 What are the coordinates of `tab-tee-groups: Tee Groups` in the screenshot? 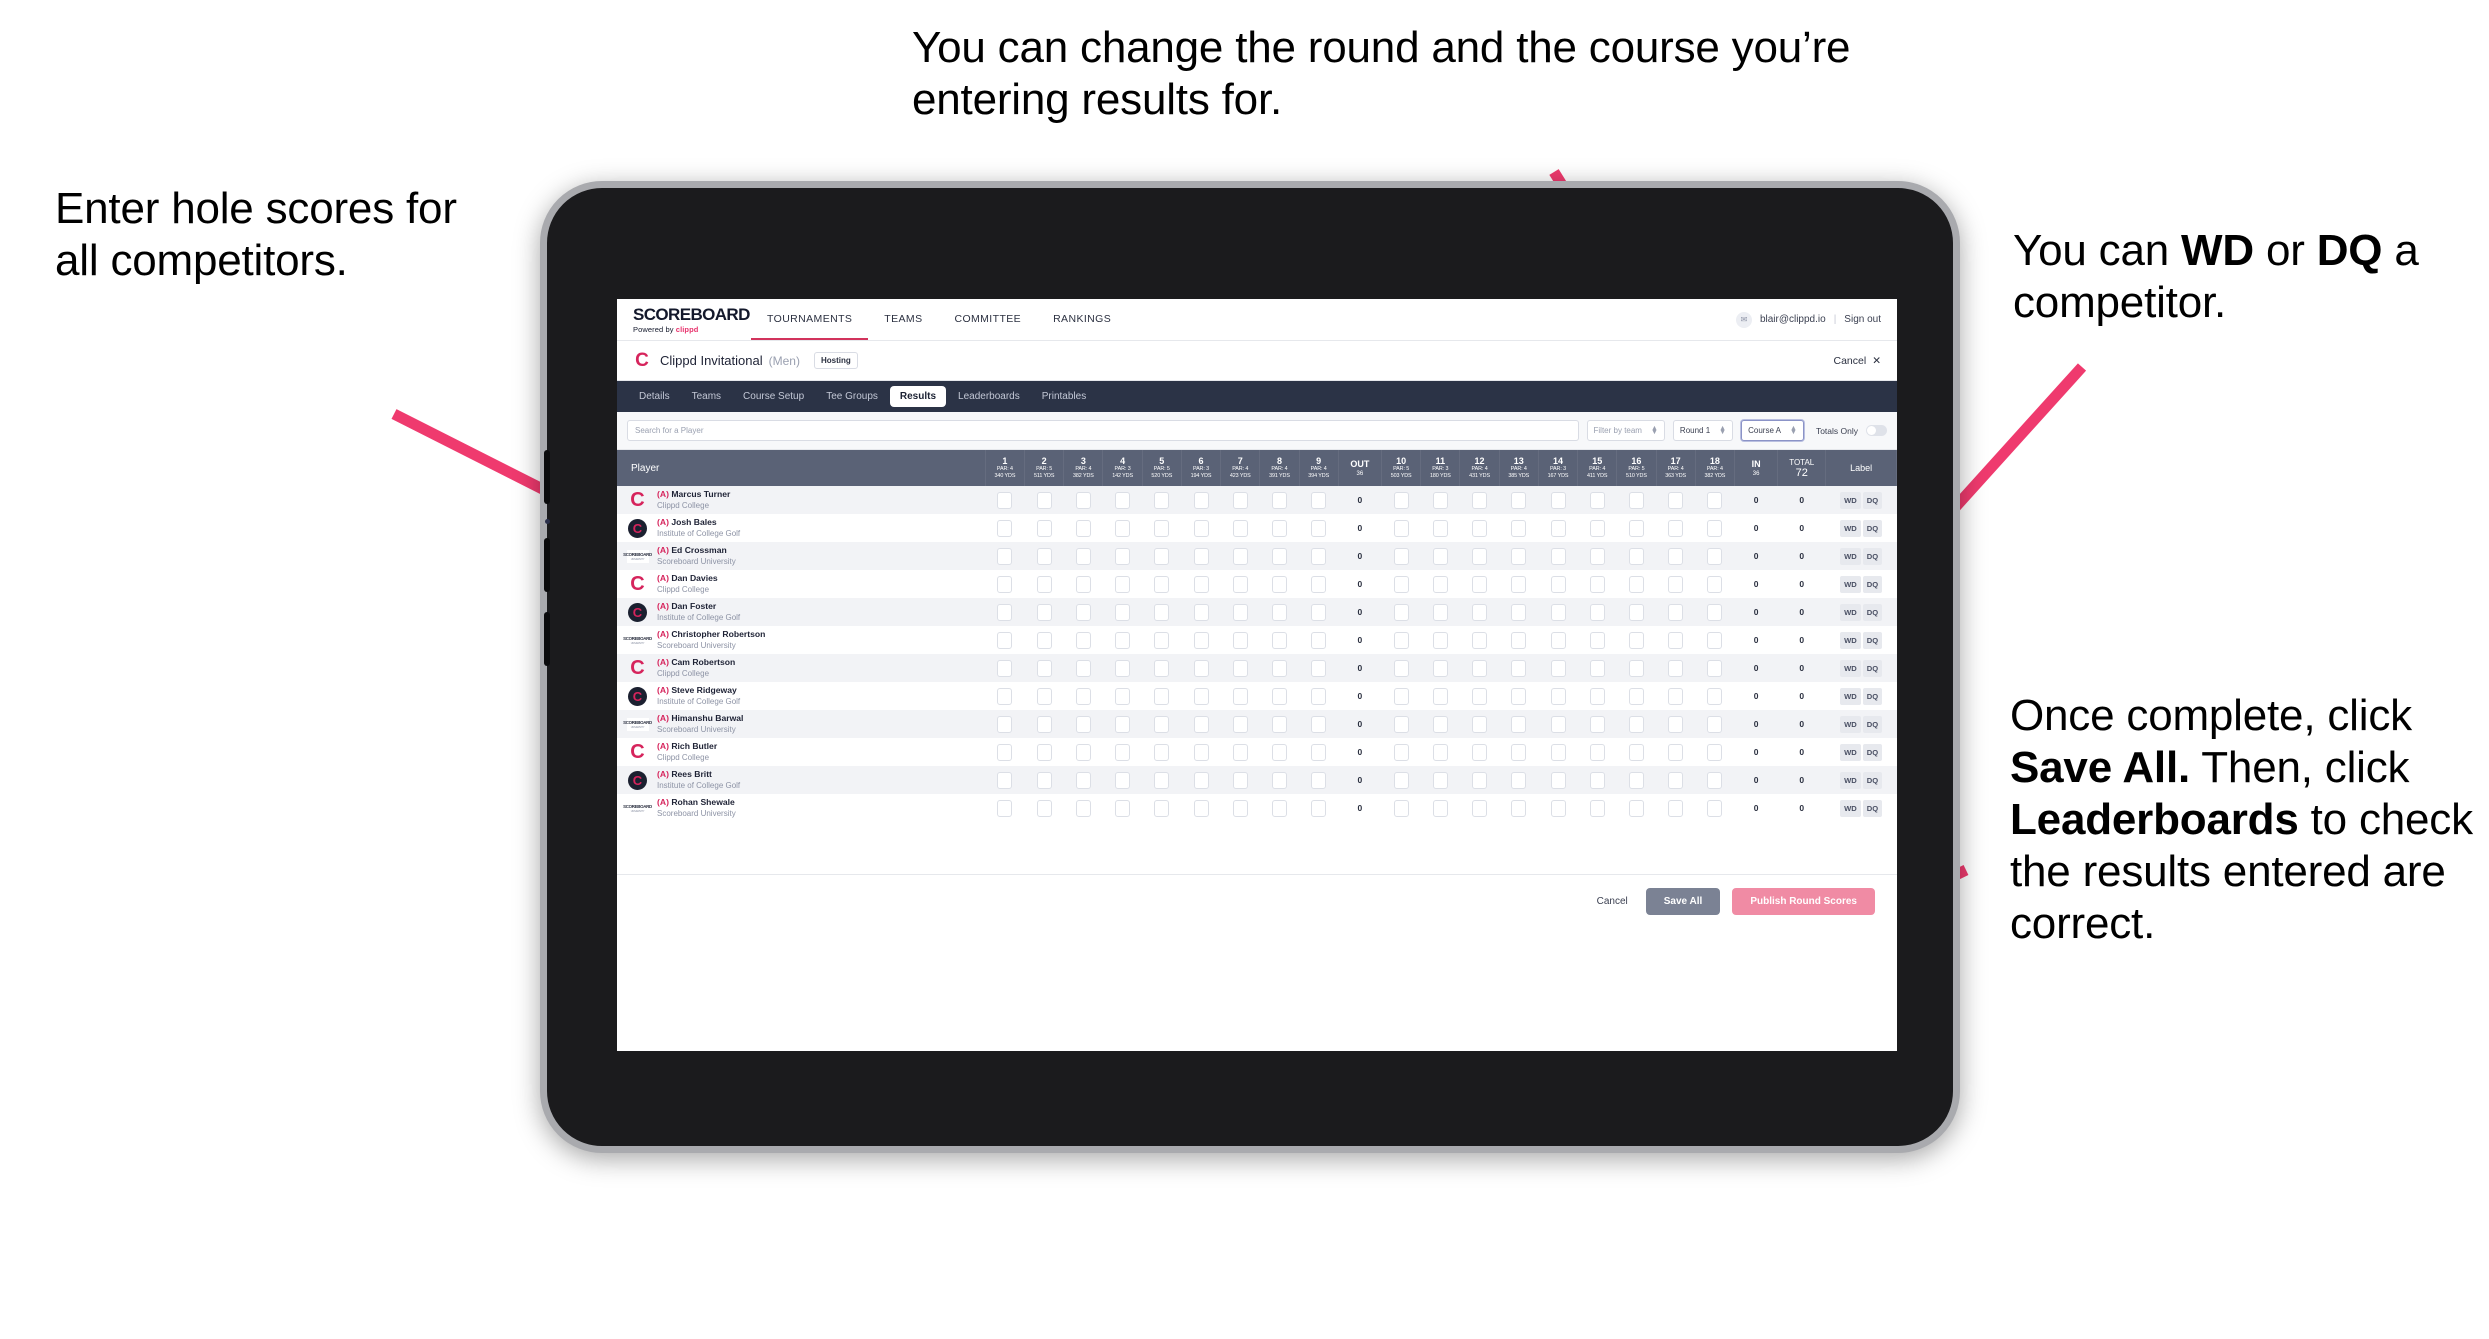 It's located at (852, 396).